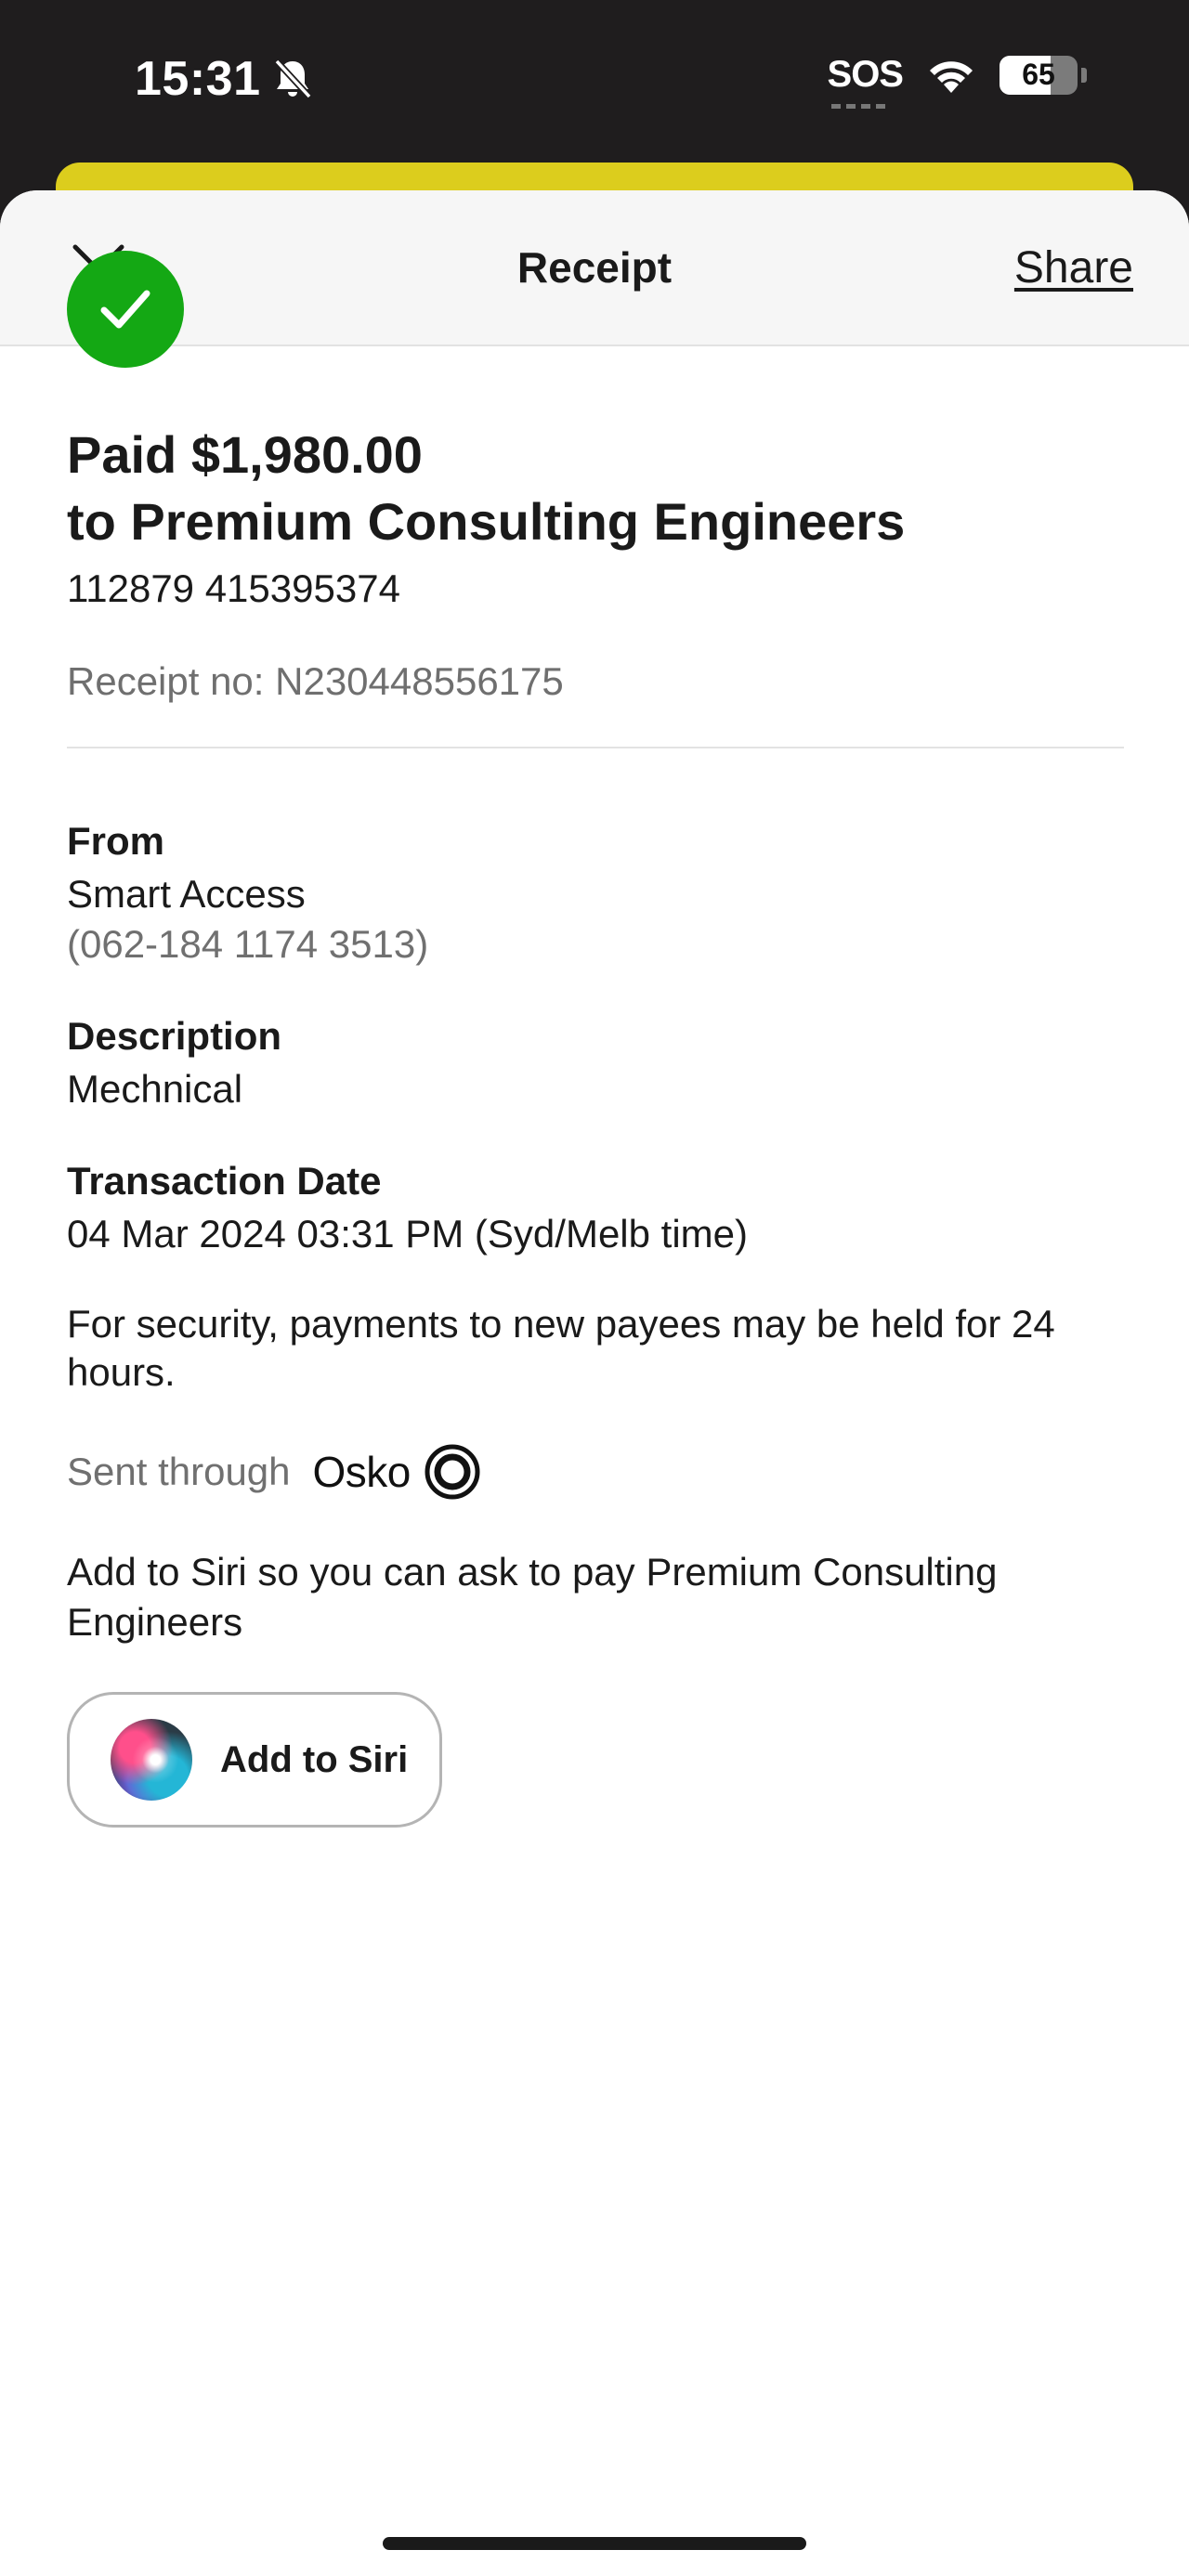 This screenshot has width=1189, height=2576. I want to click on siri-icon, so click(151, 1760).